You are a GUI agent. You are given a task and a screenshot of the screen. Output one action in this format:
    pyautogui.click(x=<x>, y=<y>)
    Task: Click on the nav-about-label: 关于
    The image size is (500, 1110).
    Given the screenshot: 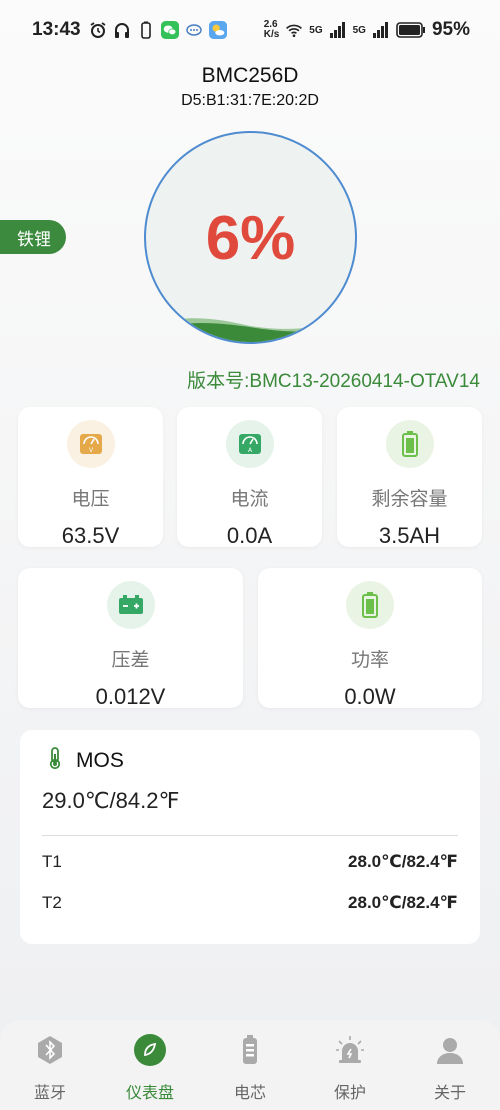 What is the action you would take?
    pyautogui.click(x=449, y=1093)
    